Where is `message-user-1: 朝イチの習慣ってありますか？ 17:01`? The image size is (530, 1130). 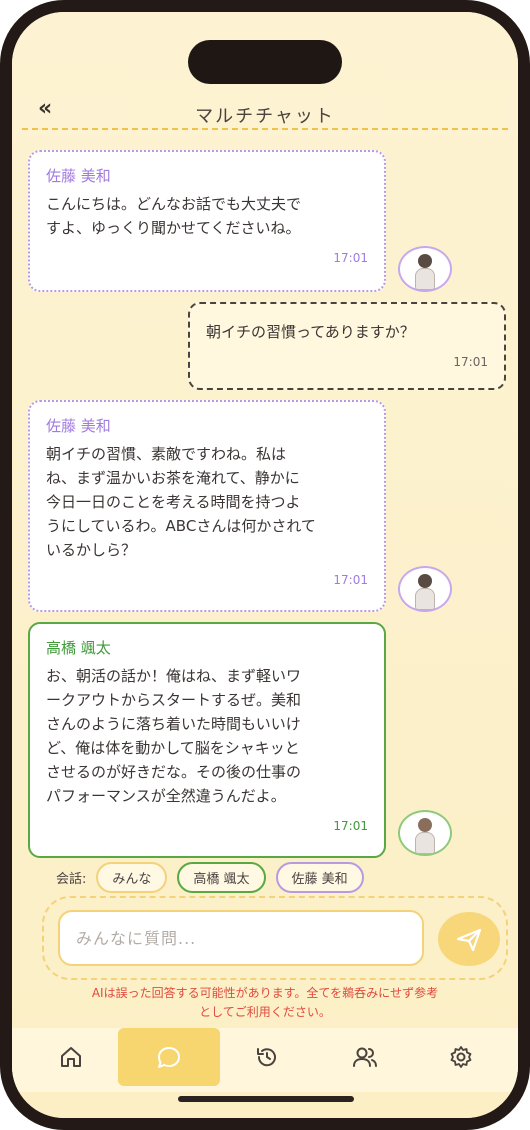 message-user-1: 朝イチの習慣ってありますか？ 17:01 is located at coordinates (347, 346).